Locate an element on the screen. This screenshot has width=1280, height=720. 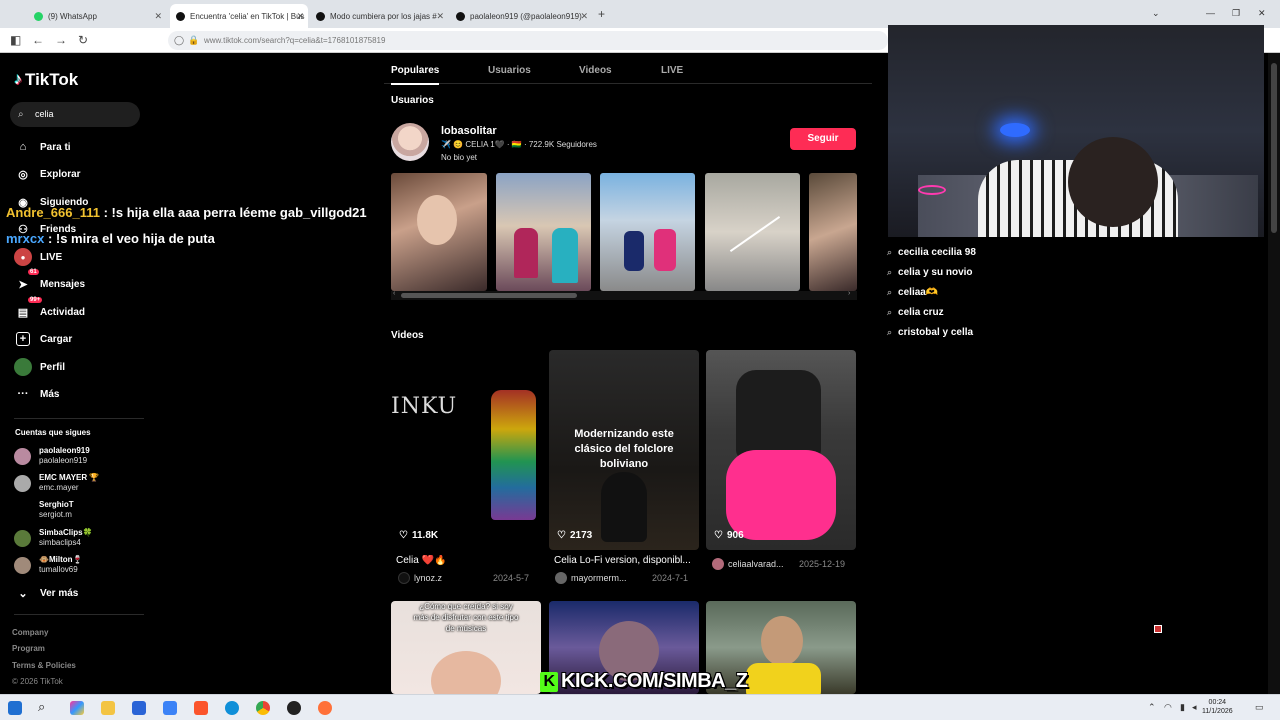
user-name: lobasolitar is located at coordinates (469, 131).